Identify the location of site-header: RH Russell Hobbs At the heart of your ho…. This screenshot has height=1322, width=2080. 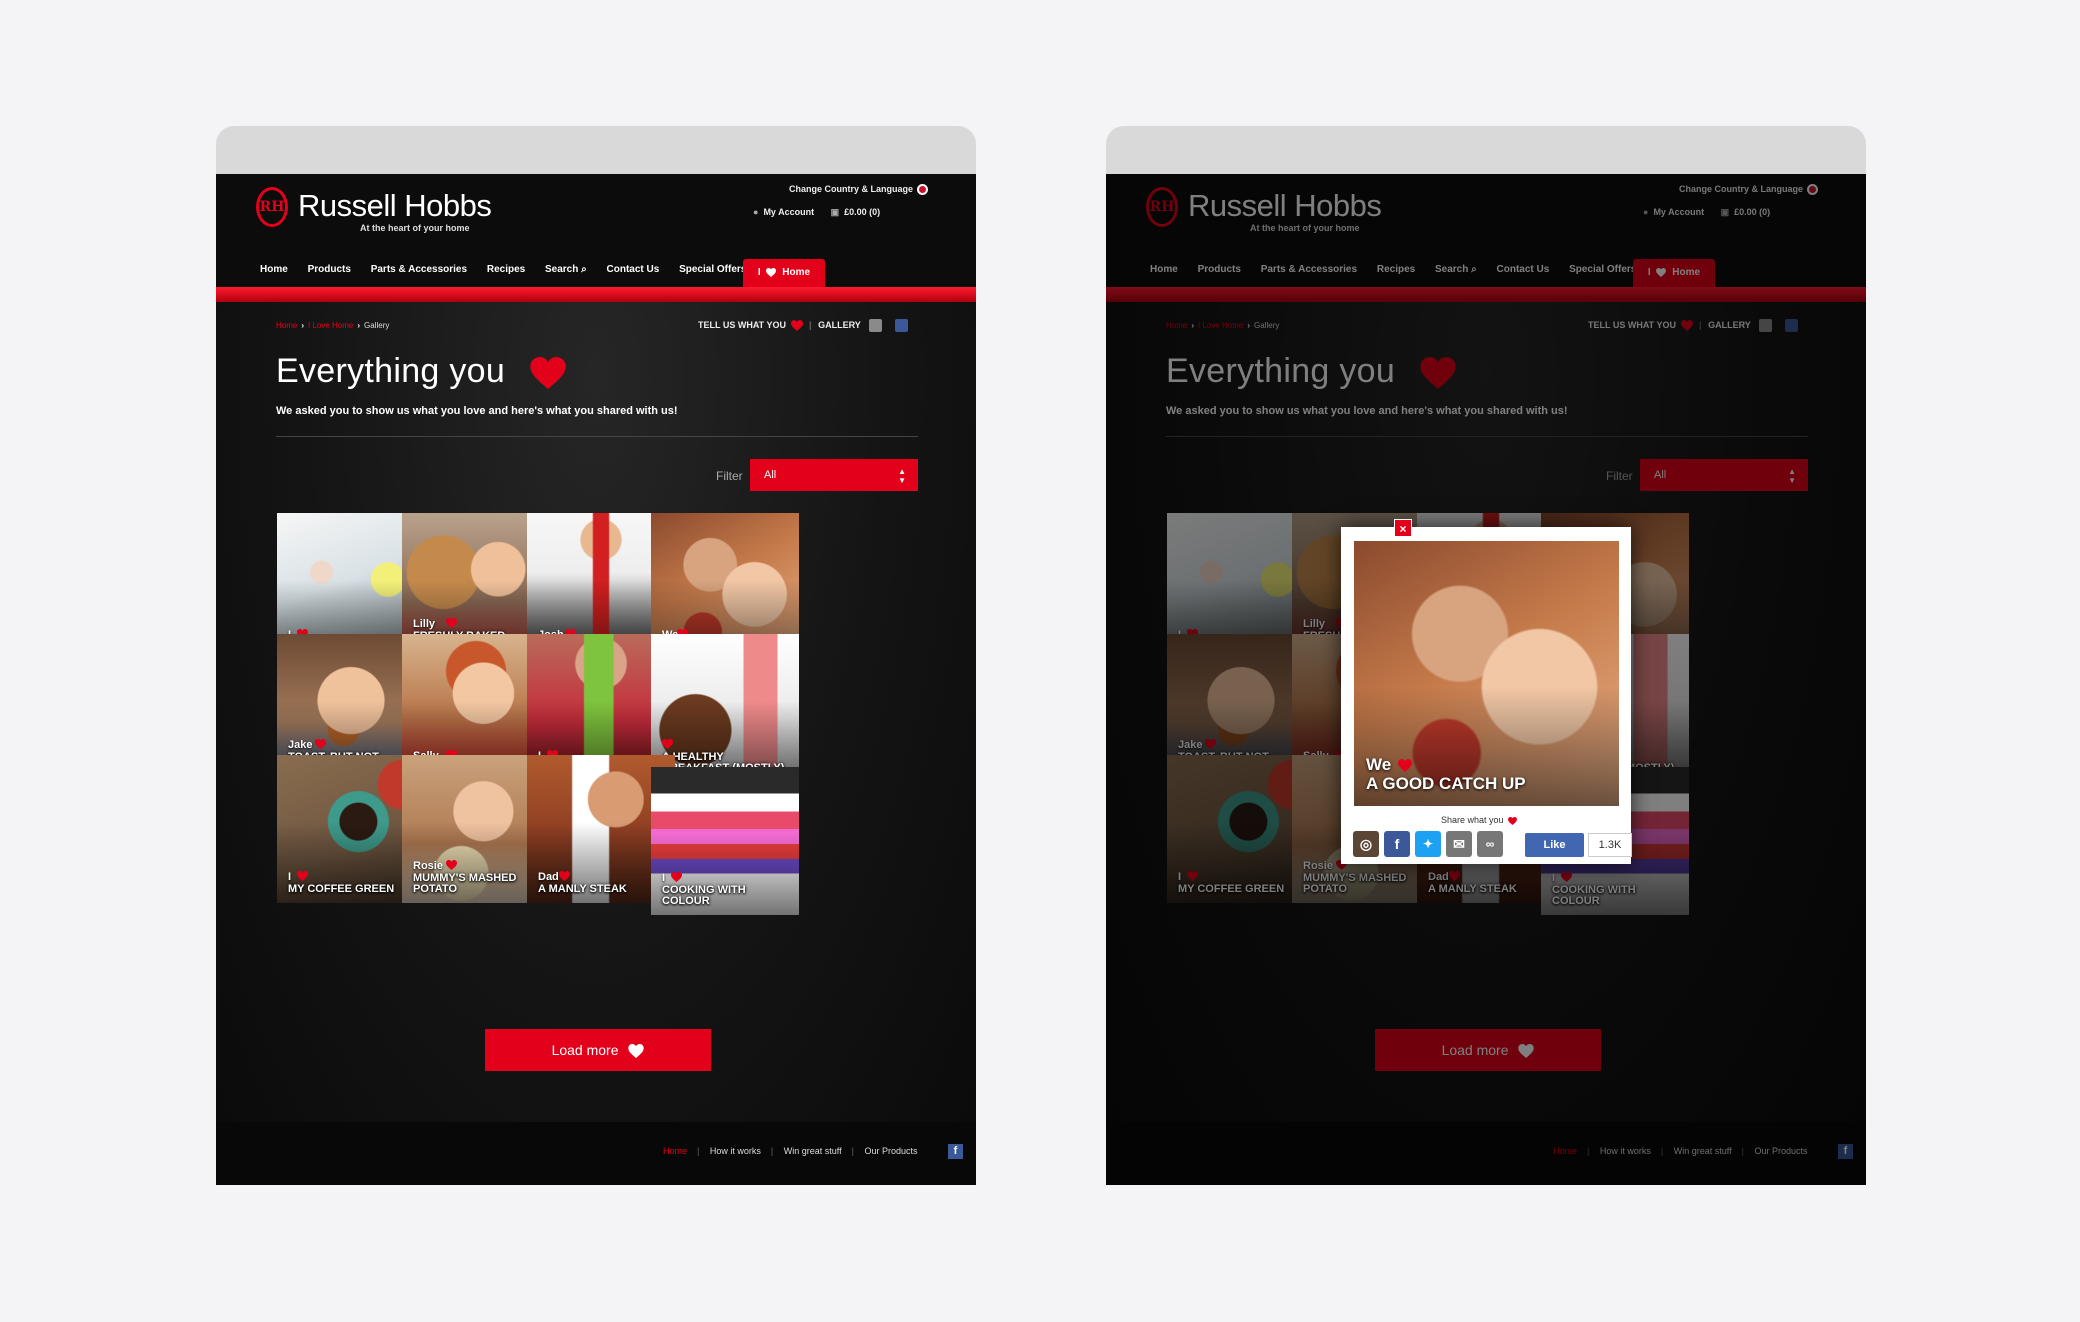
(596, 238).